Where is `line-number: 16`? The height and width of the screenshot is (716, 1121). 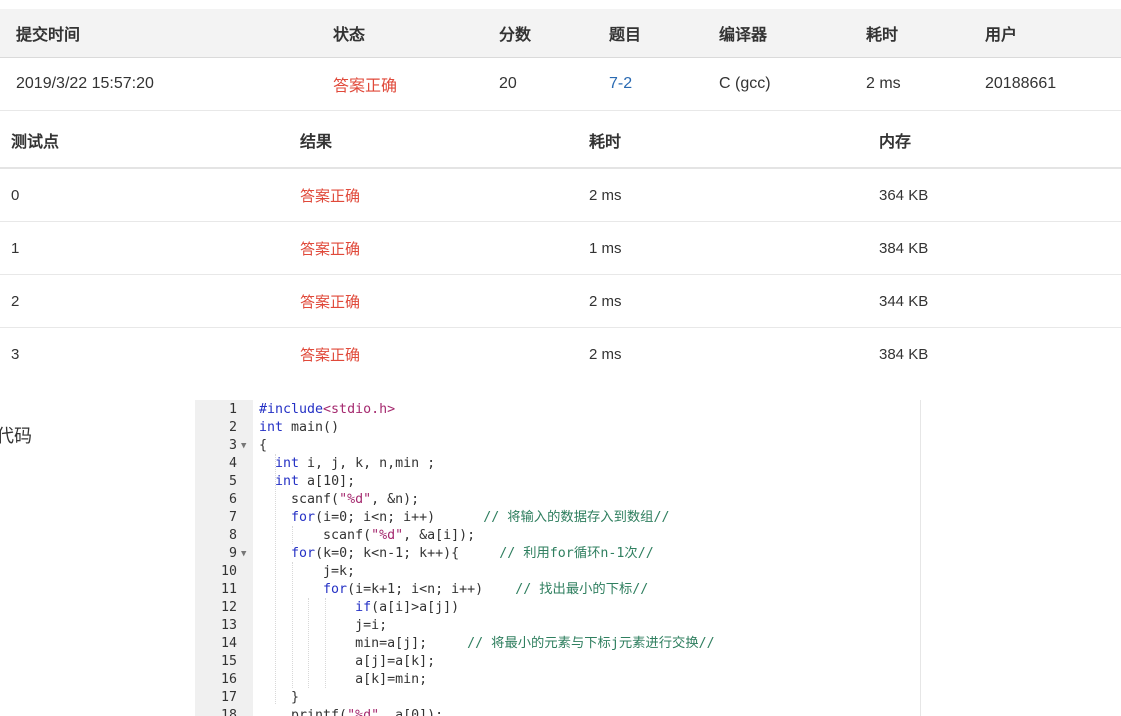
line-number: 16 is located at coordinates (228, 679).